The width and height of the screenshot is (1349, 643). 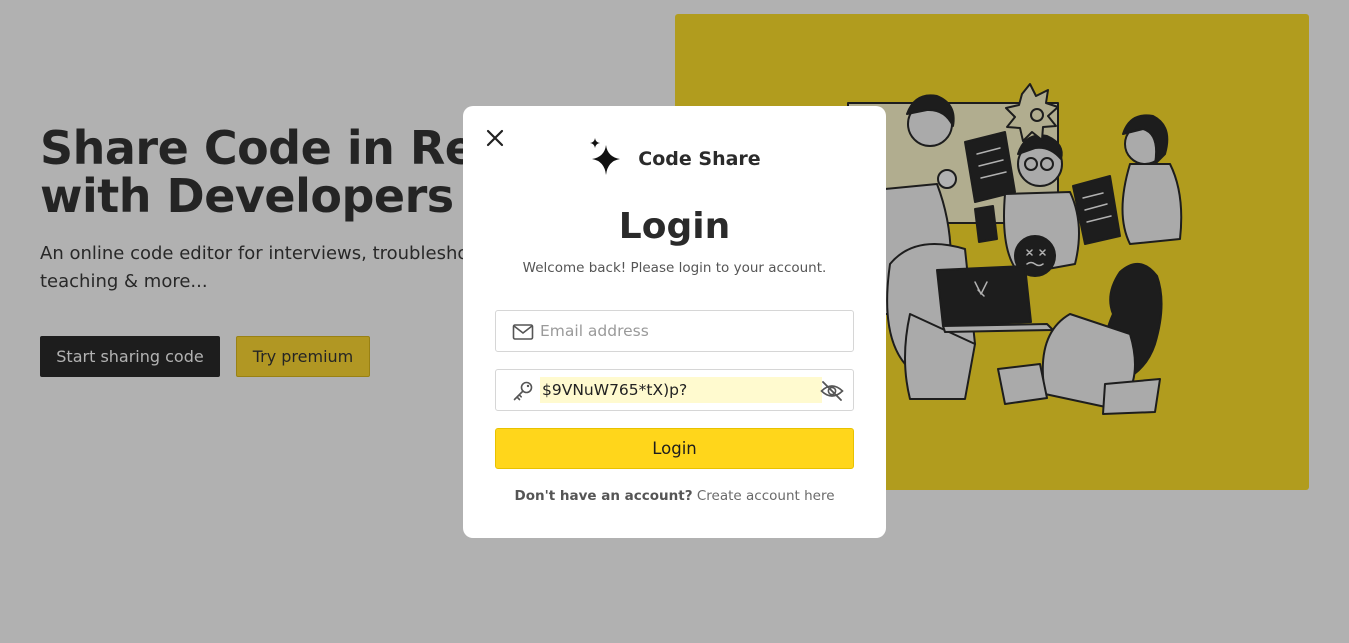 I want to click on email-field, so click(x=674, y=331).